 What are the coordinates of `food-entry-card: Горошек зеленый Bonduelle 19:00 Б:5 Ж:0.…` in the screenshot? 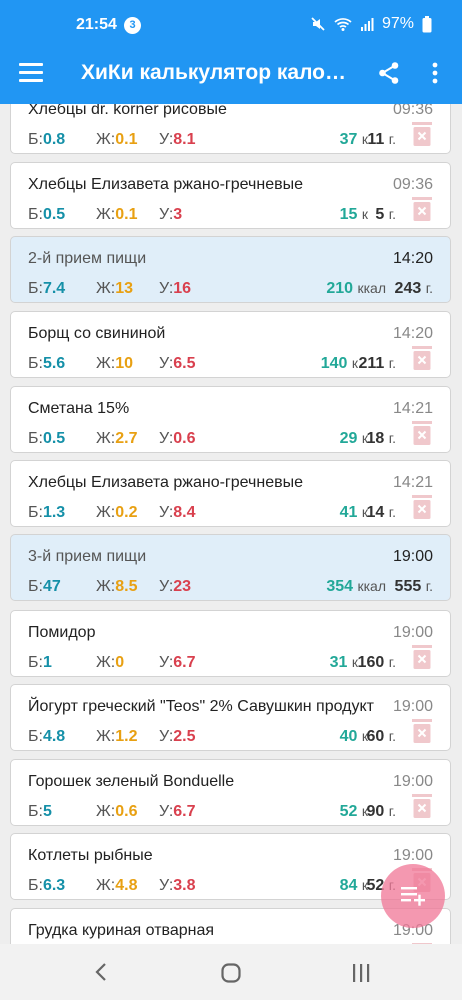 It's located at (230, 792).